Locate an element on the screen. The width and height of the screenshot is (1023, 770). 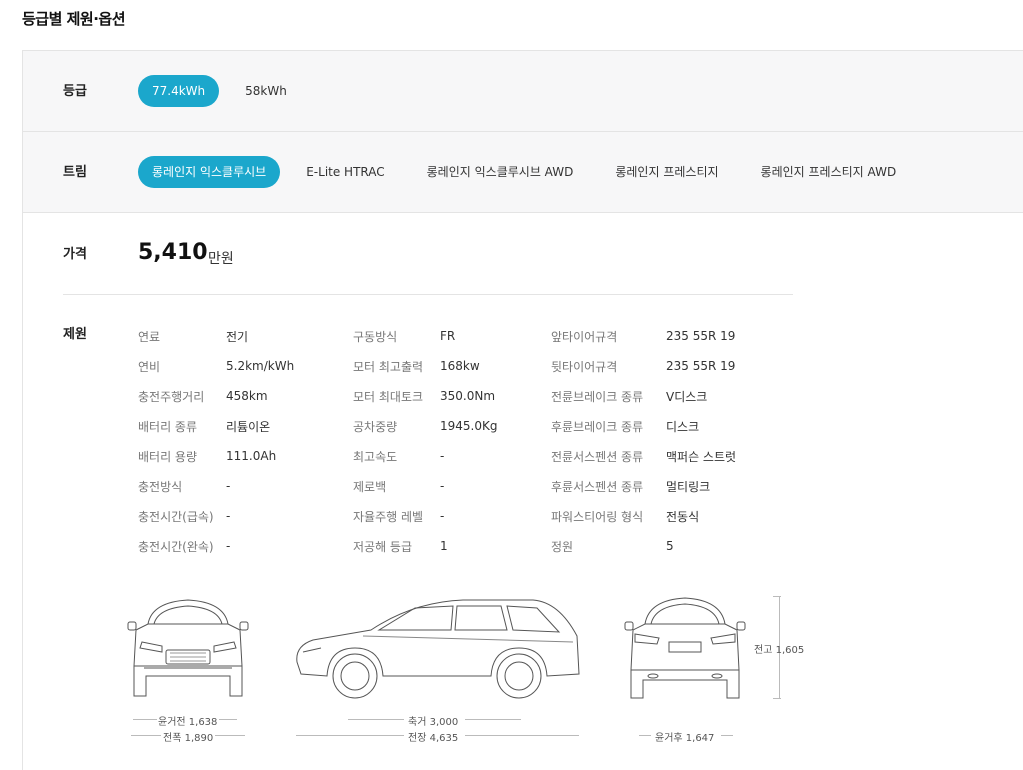
trim-option: E-Lite HTRAC is located at coordinates (345, 172).